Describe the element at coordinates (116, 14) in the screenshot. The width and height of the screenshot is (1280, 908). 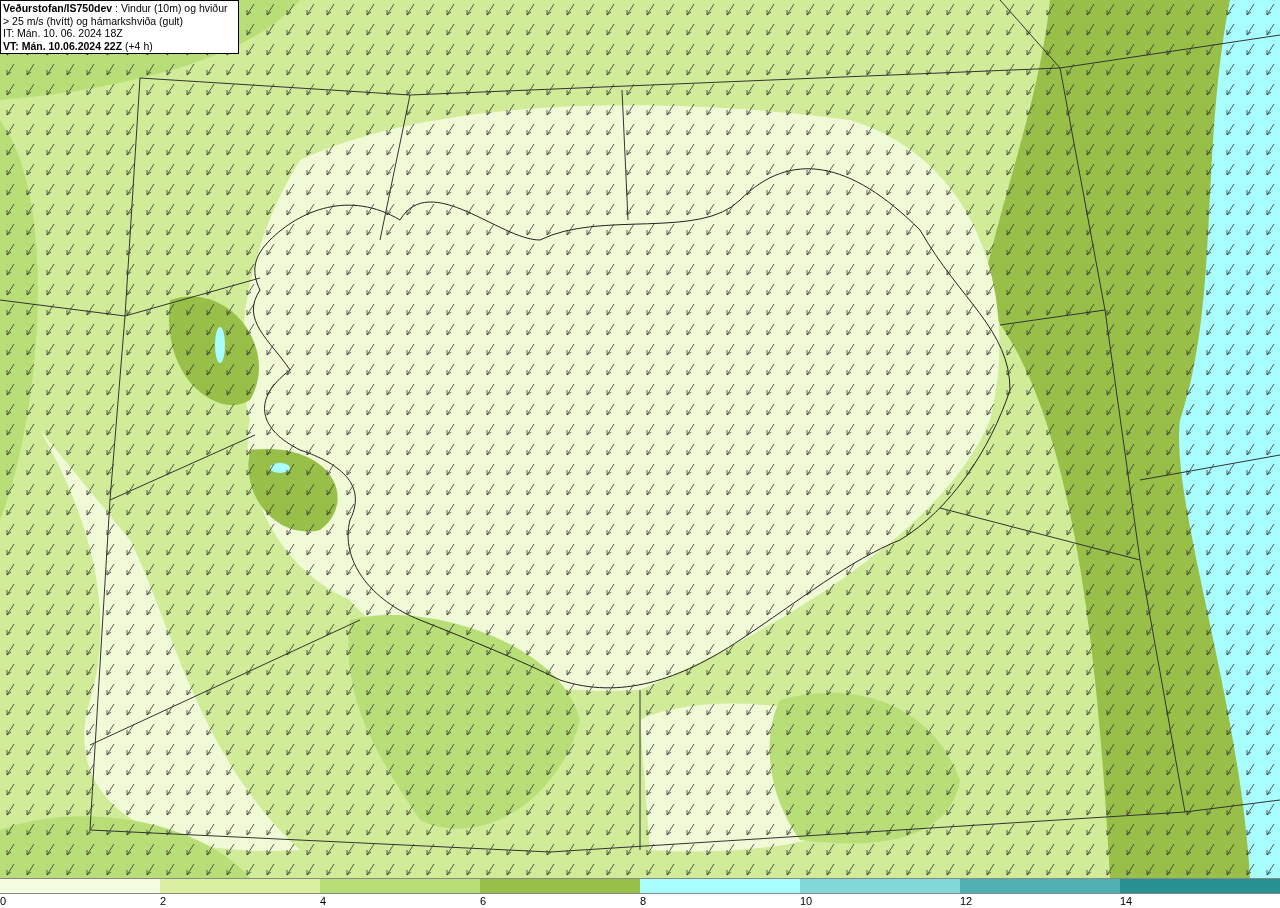
I see `map-heading: Veðurstofan/IS750dev : Vindur (10m) og hviður > 25 m/s (hvítt) og hámarkshviða (gult)` at that location.